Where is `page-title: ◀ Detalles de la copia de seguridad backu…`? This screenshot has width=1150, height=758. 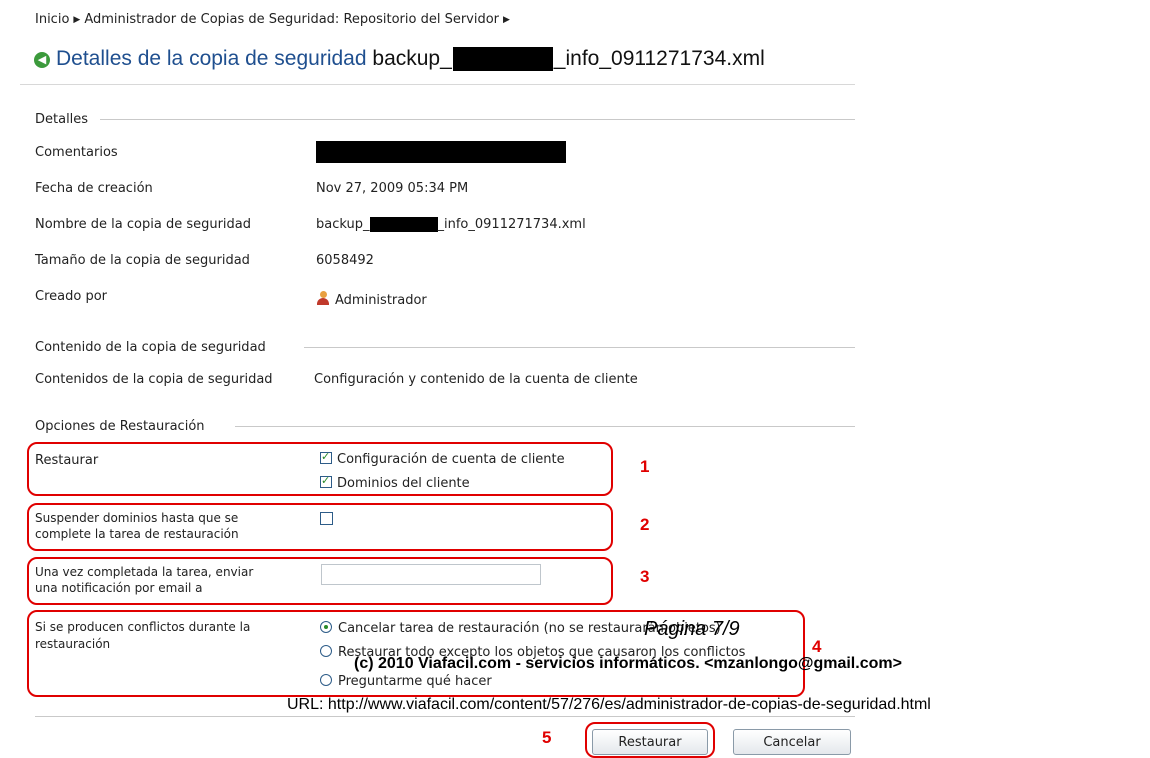 page-title: ◀ Detalles de la copia de seguridad backu… is located at coordinates (399, 59).